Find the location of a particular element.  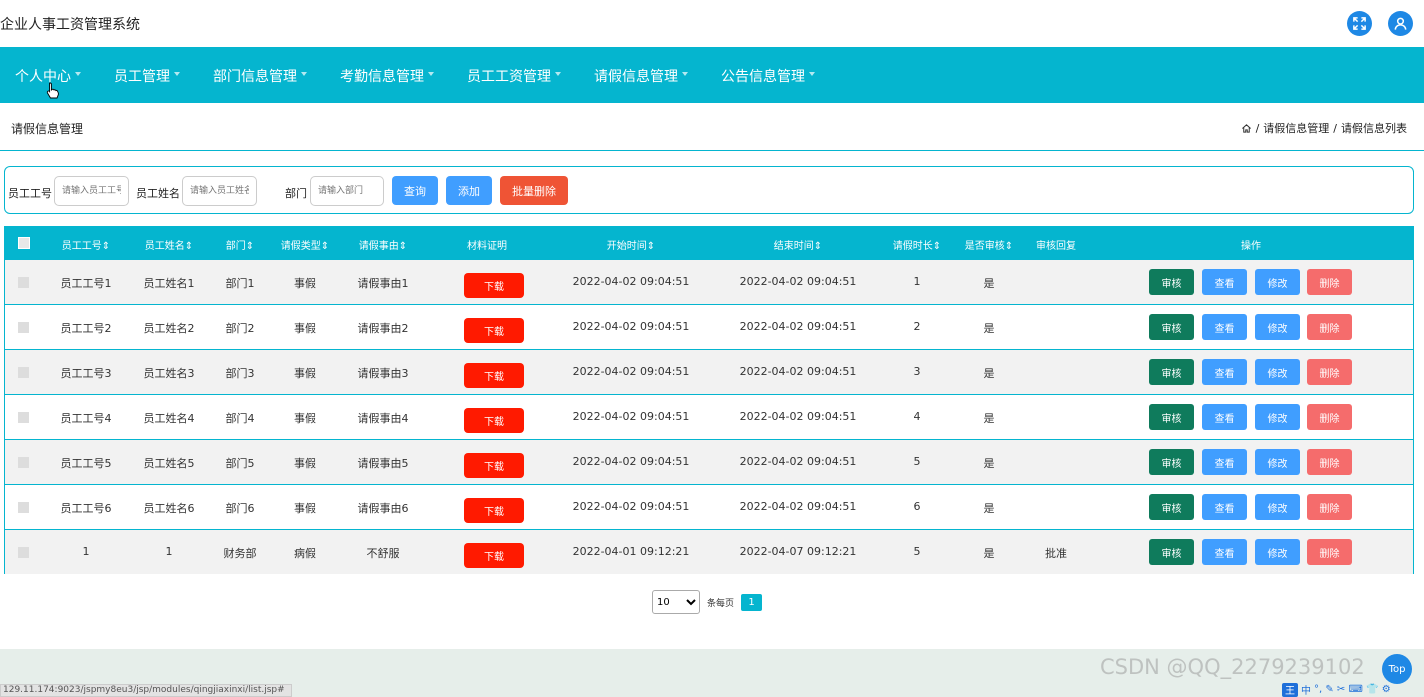

back-to-top-button: Top is located at coordinates (1397, 669).